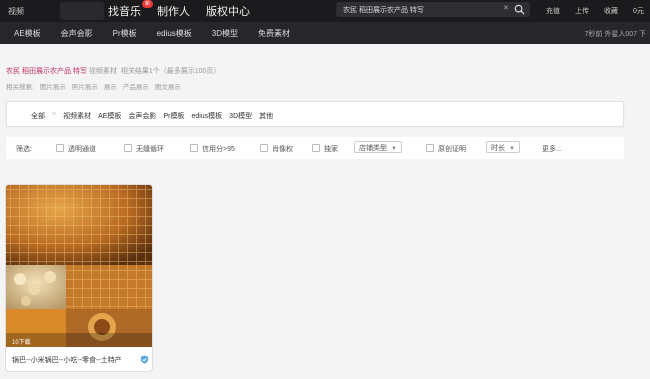  Describe the element at coordinates (24, 149) in the screenshot. I see `filter-label: 筛选:` at that location.